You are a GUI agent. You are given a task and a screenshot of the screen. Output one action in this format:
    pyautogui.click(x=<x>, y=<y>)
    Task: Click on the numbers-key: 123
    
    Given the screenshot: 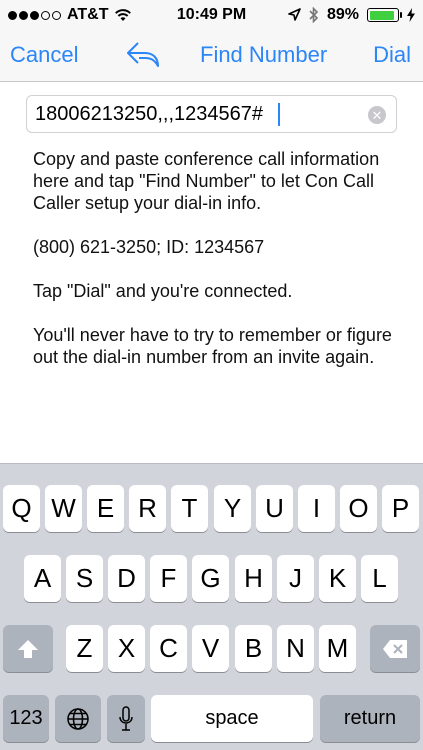 What is the action you would take?
    pyautogui.click(x=26, y=718)
    